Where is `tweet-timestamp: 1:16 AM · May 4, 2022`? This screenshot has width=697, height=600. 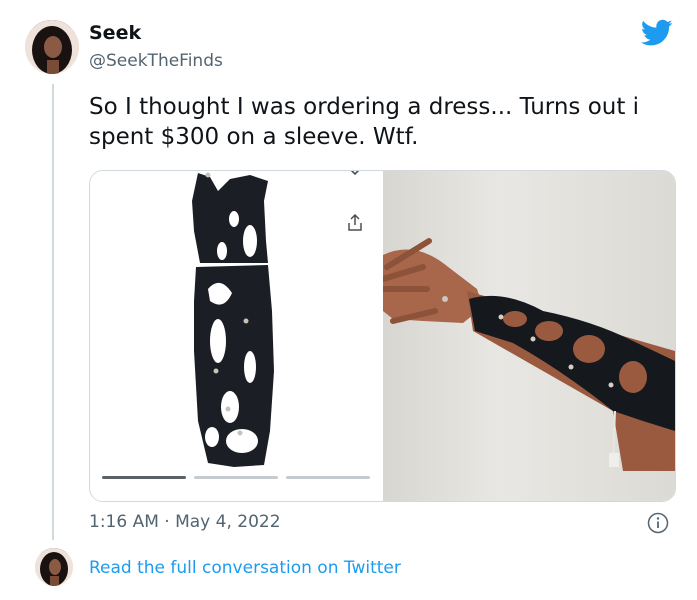 tweet-timestamp: 1:16 AM · May 4, 2022 is located at coordinates (185, 522).